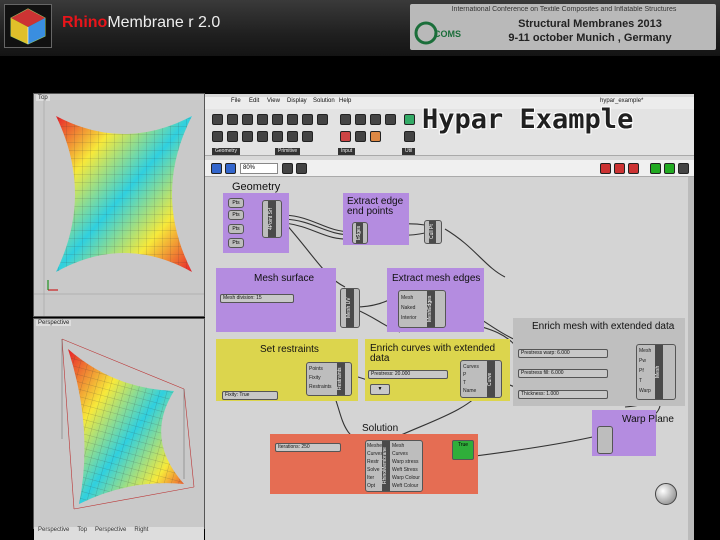  What do you see at coordinates (82, 530) in the screenshot?
I see `viewport-tab: Top` at bounding box center [82, 530].